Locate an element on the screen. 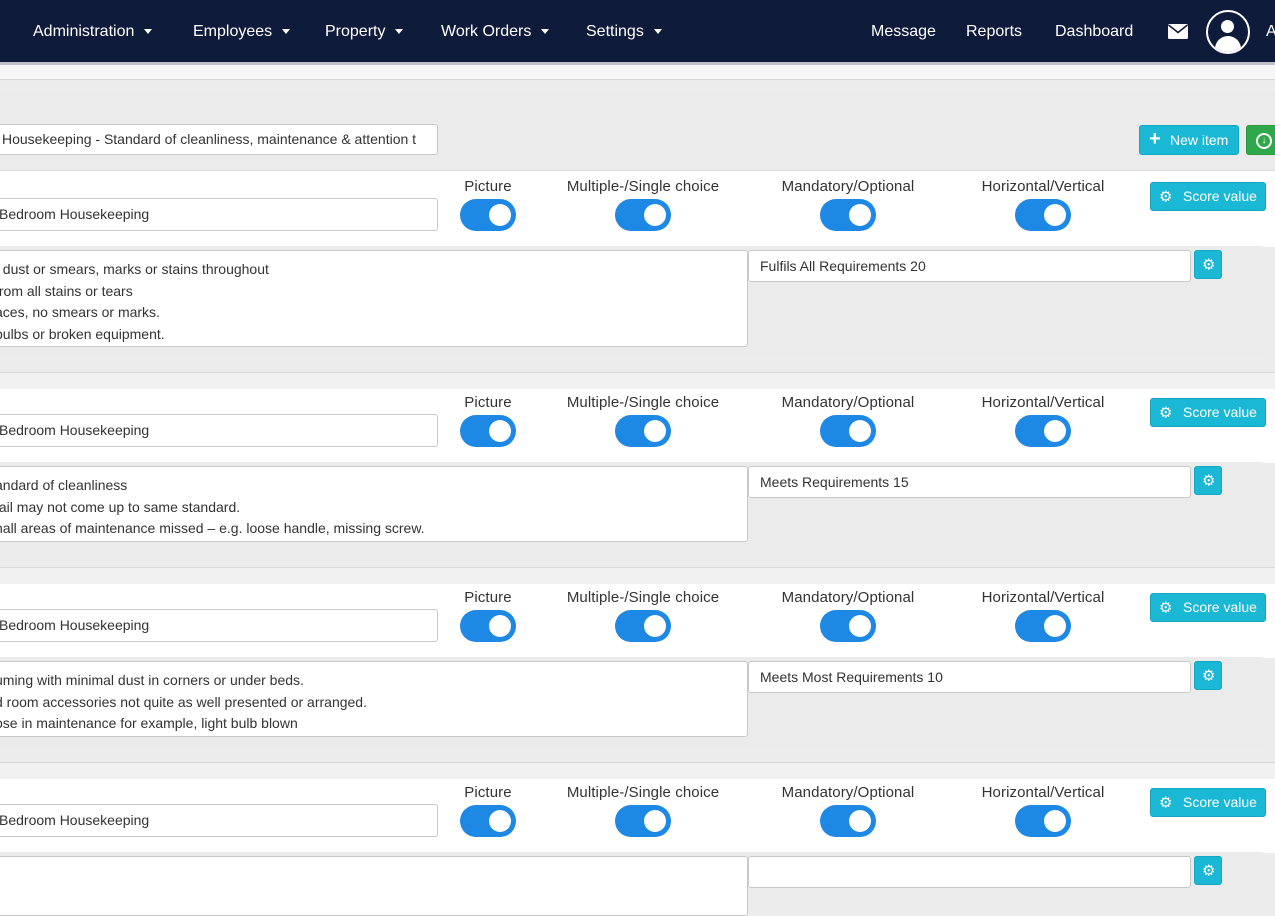  nav-label: Administration is located at coordinates (84, 31).